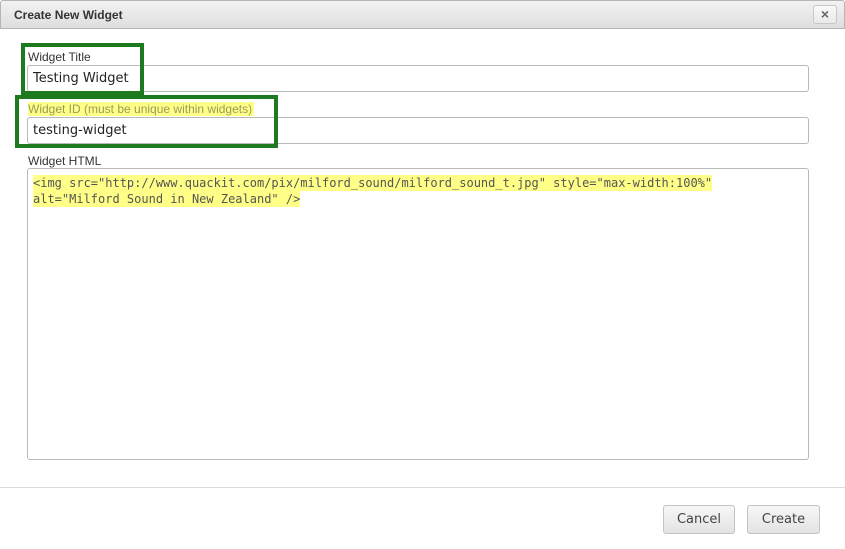 This screenshot has width=845, height=549. What do you see at coordinates (167, 199) in the screenshot?
I see `widget-html-line-2: alt="Milford Sound in New Zealand" />` at bounding box center [167, 199].